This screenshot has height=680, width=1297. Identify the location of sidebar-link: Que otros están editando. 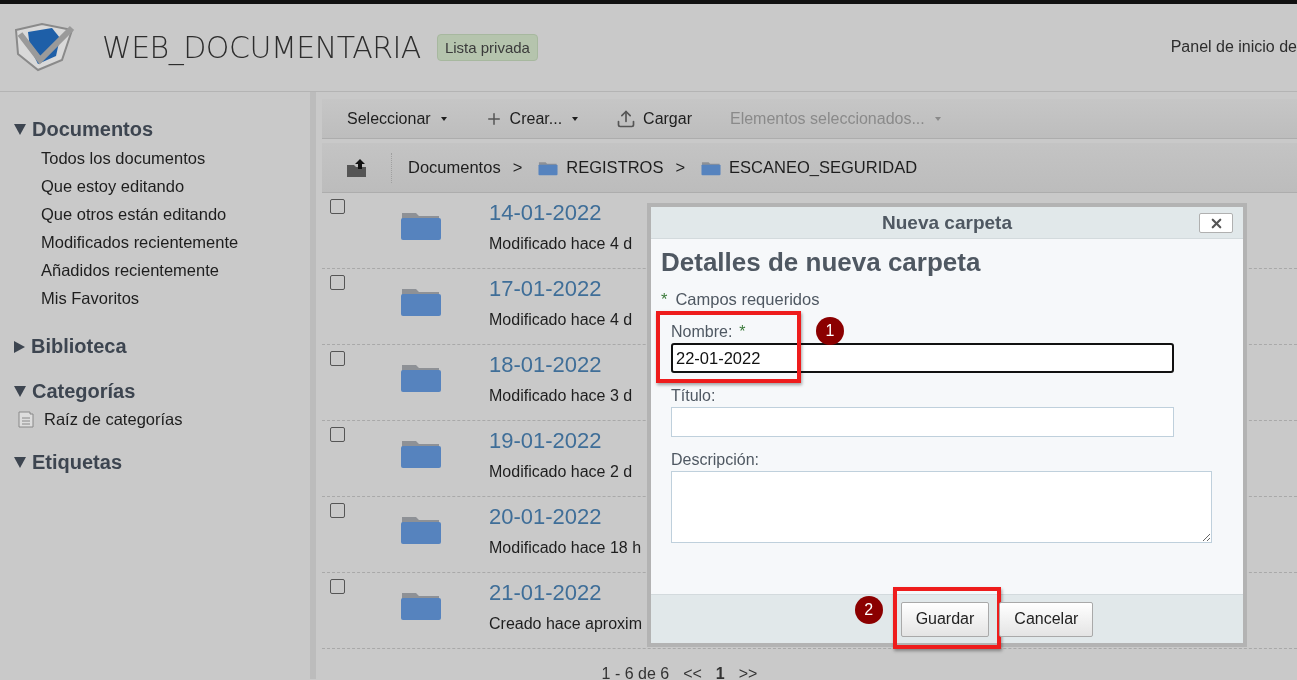
(162, 215).